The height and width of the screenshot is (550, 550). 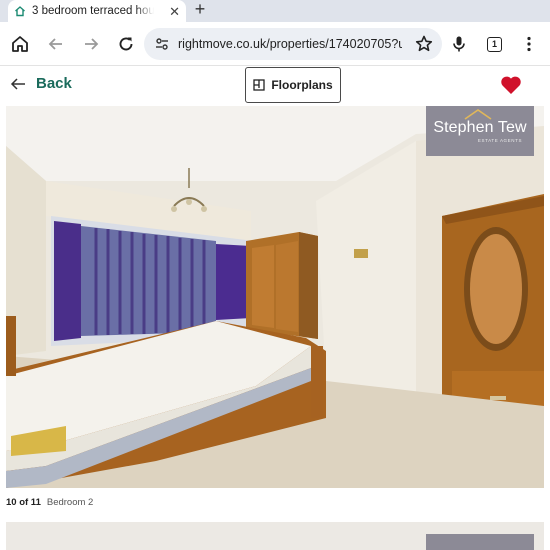 What do you see at coordinates (93, 11) in the screenshot?
I see `tab-title: 3 bedroom terraced house f` at bounding box center [93, 11].